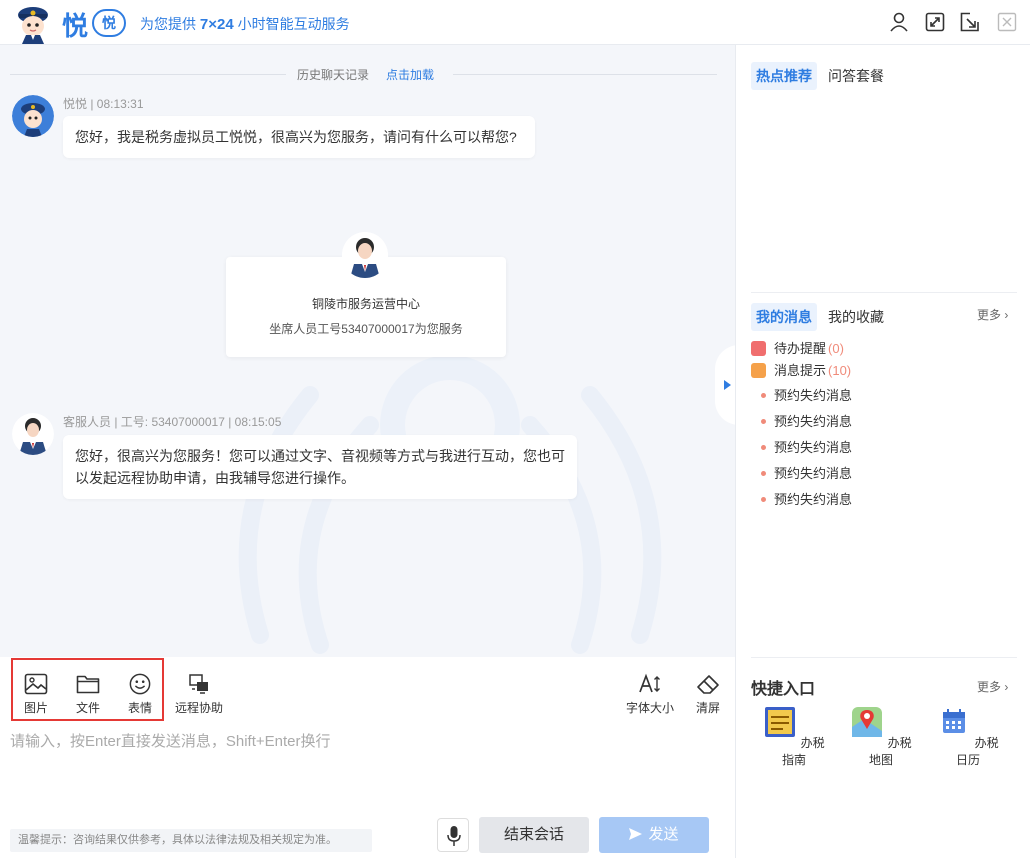 This screenshot has height=858, width=1030. I want to click on voice-input-button, so click(453, 835).